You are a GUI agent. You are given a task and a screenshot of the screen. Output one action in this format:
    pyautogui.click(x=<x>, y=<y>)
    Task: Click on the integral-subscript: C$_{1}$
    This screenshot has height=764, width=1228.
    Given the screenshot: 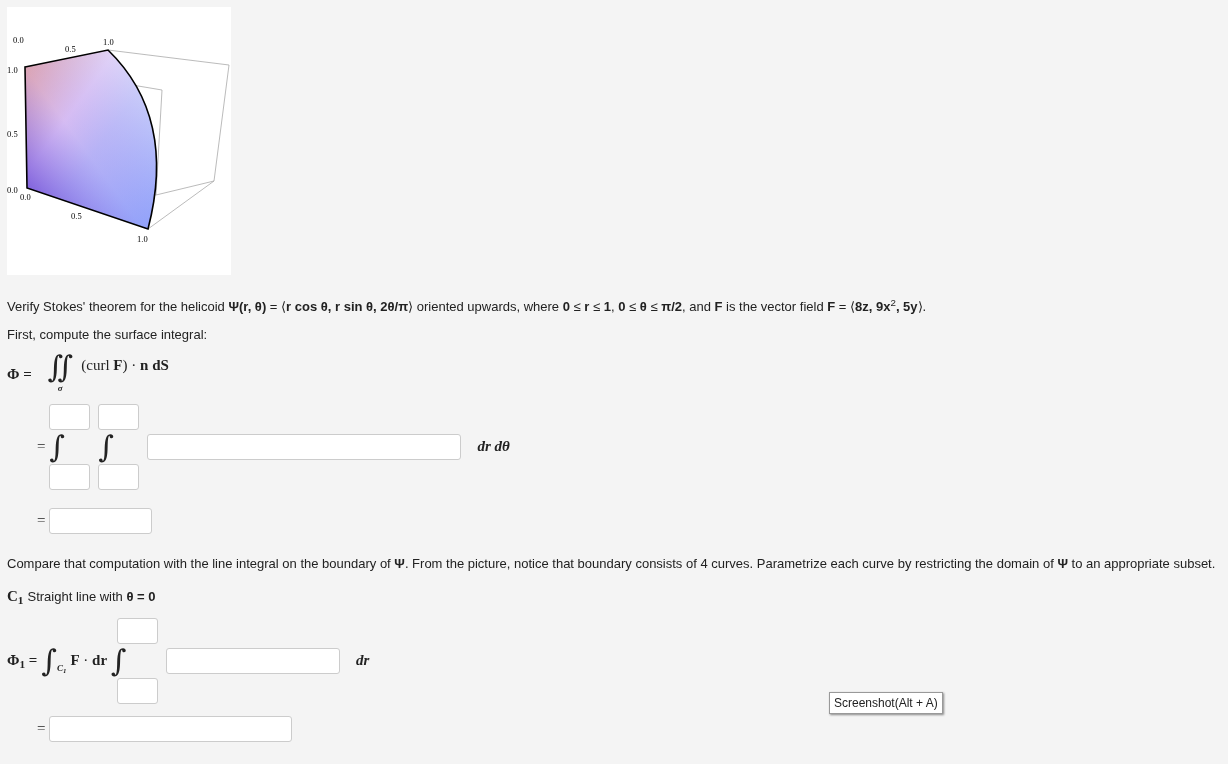 What is the action you would take?
    pyautogui.click(x=62, y=668)
    